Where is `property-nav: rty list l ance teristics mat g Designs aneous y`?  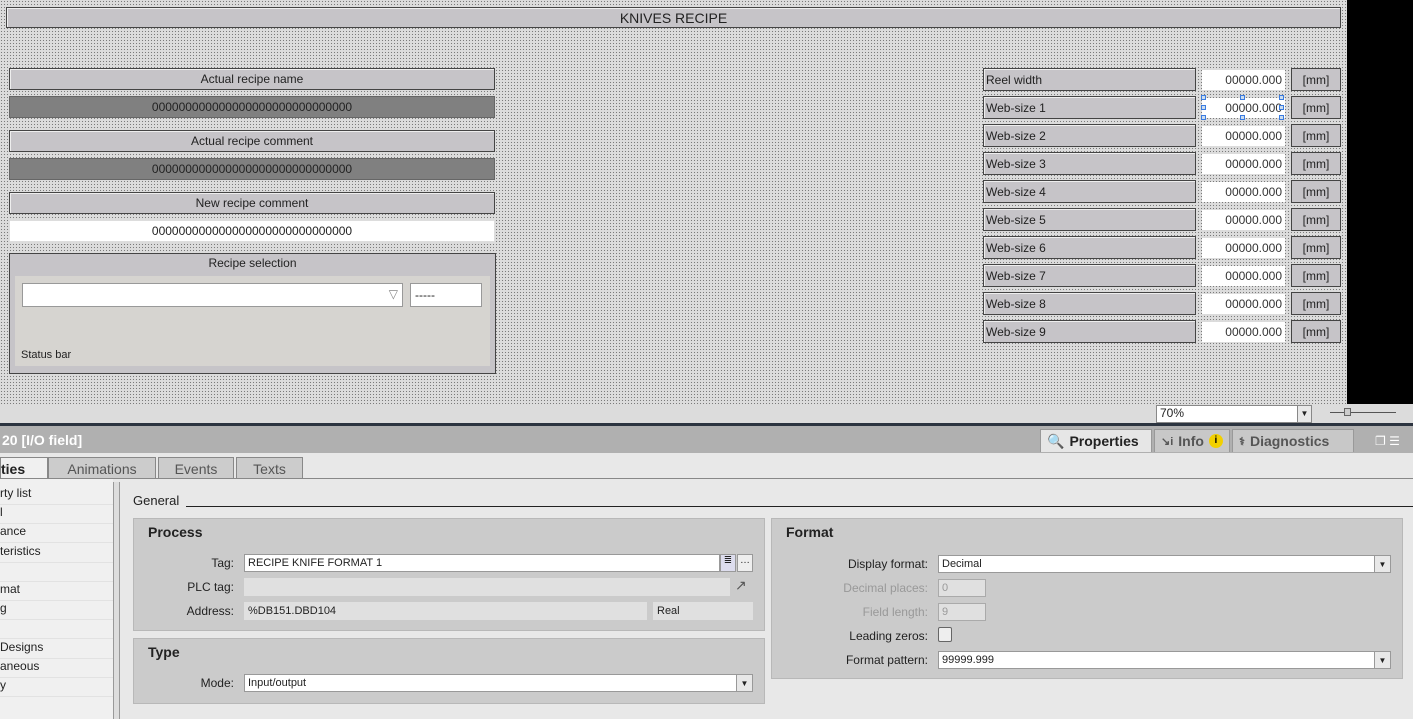 property-nav: rty list l ance teristics mat g Designs aneous y is located at coordinates (56, 599).